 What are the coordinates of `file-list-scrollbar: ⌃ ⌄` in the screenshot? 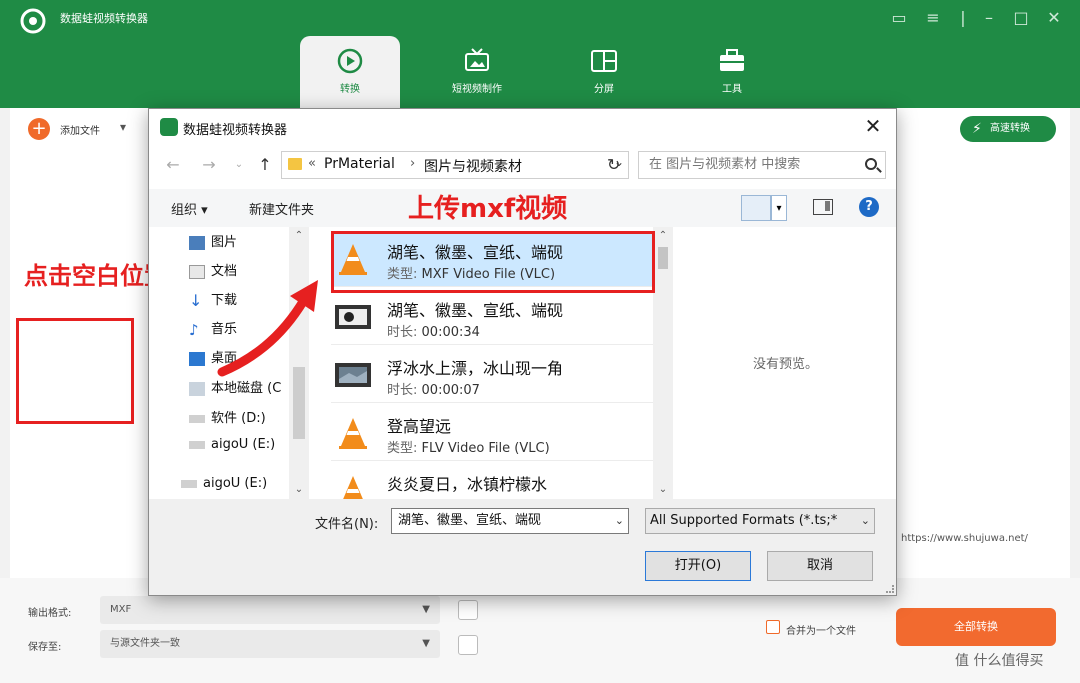 It's located at (663, 363).